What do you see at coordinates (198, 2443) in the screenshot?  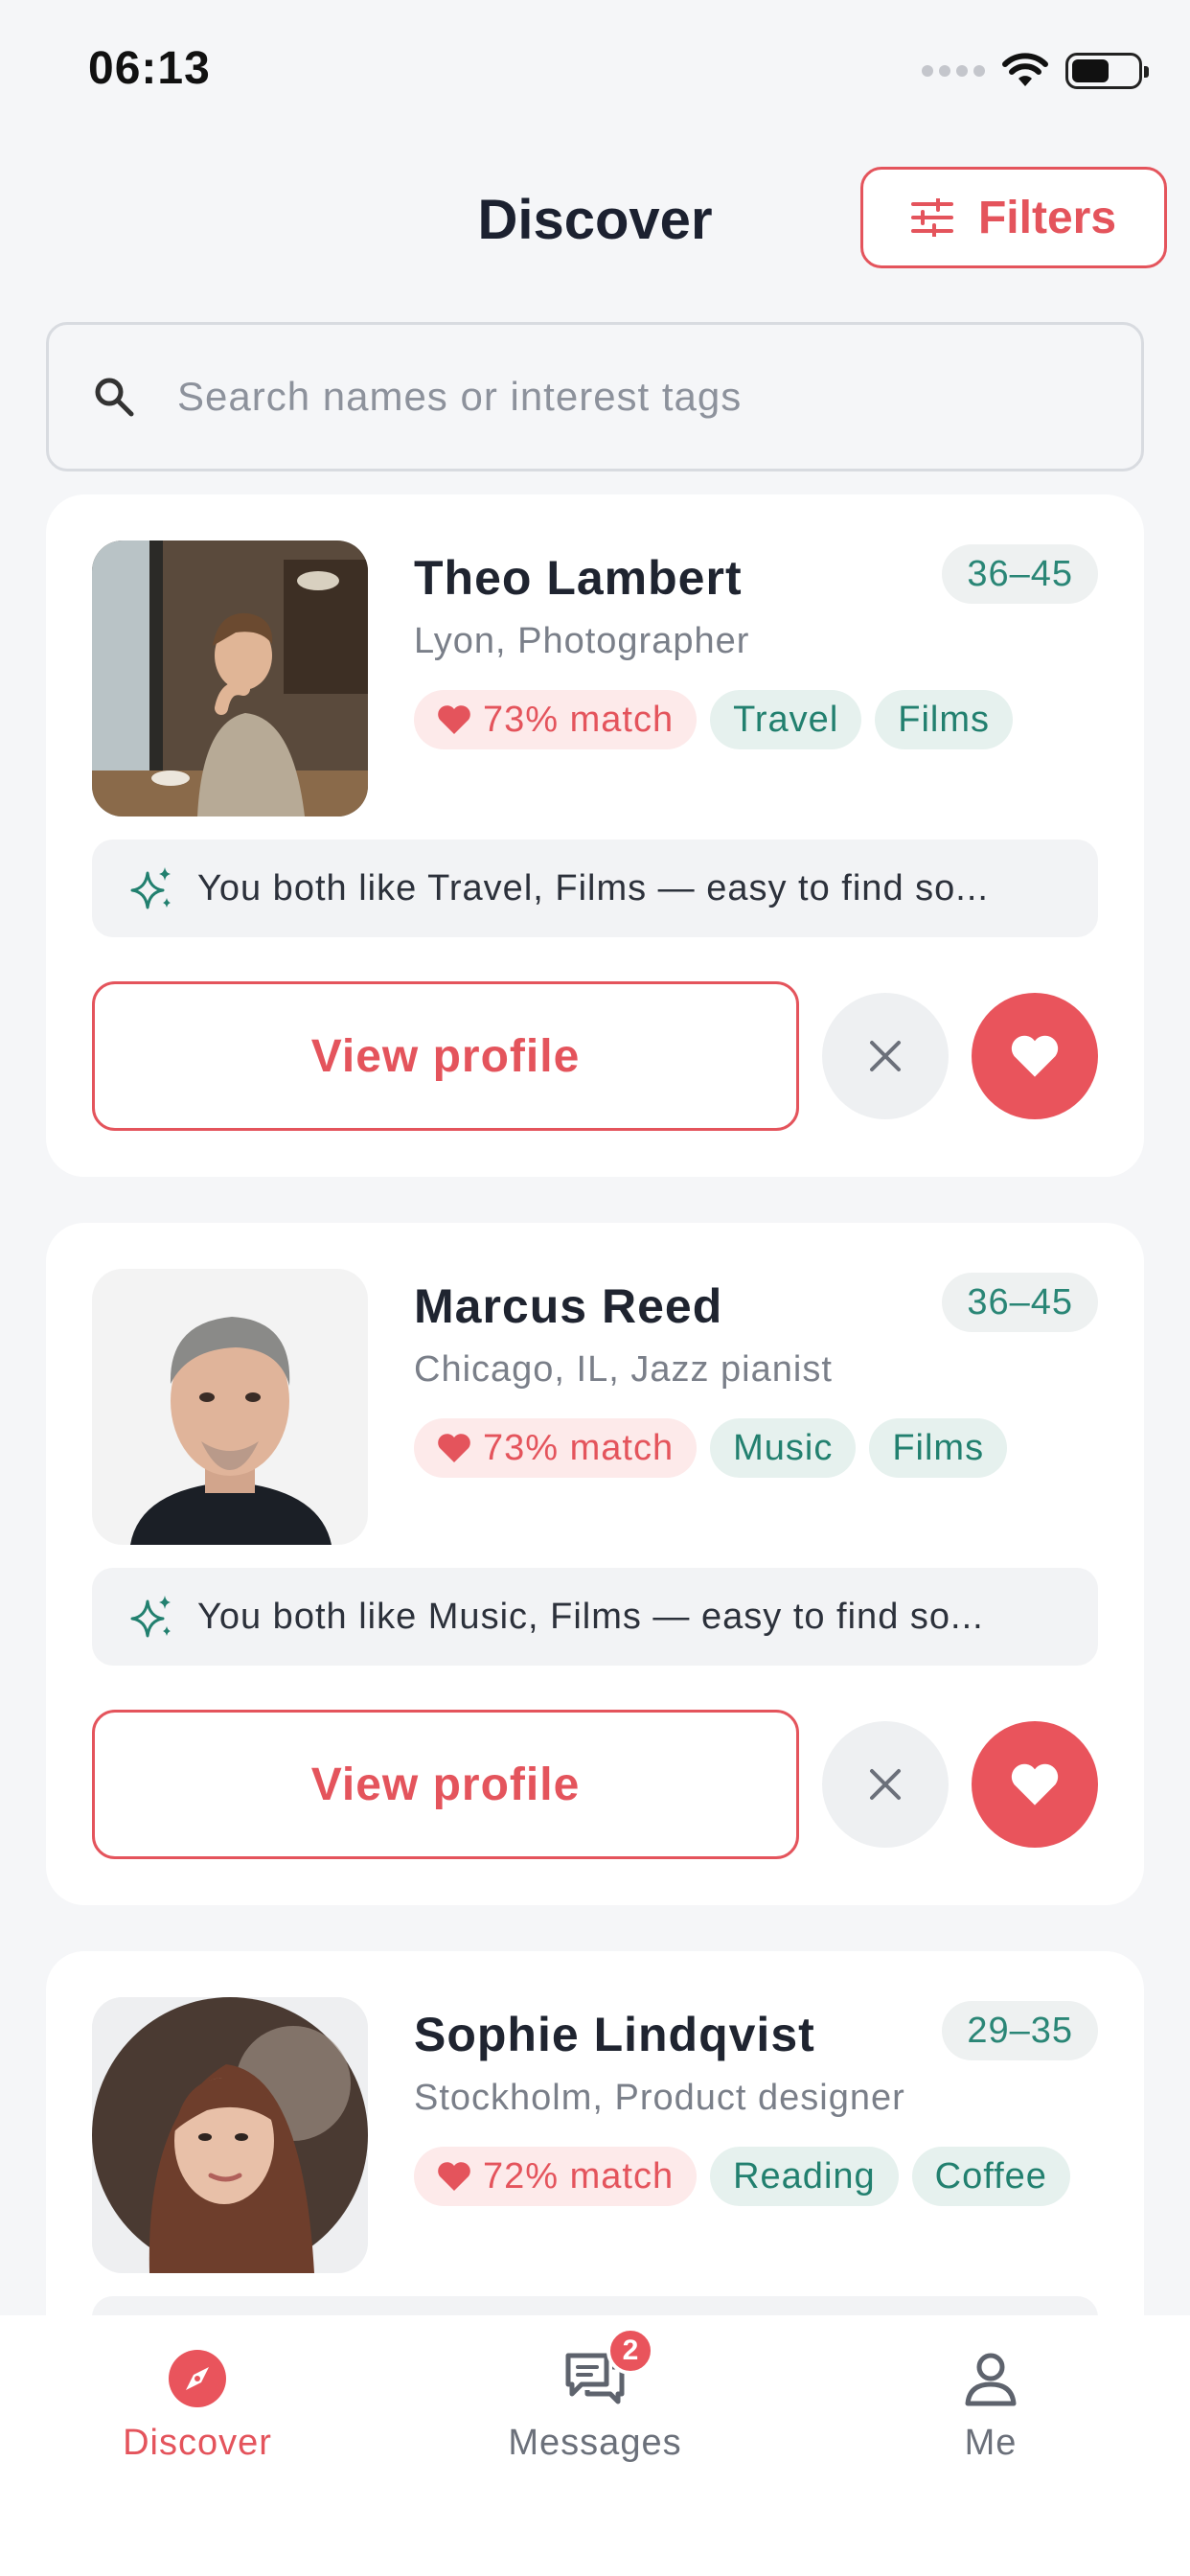 I see `nav-label: Discover` at bounding box center [198, 2443].